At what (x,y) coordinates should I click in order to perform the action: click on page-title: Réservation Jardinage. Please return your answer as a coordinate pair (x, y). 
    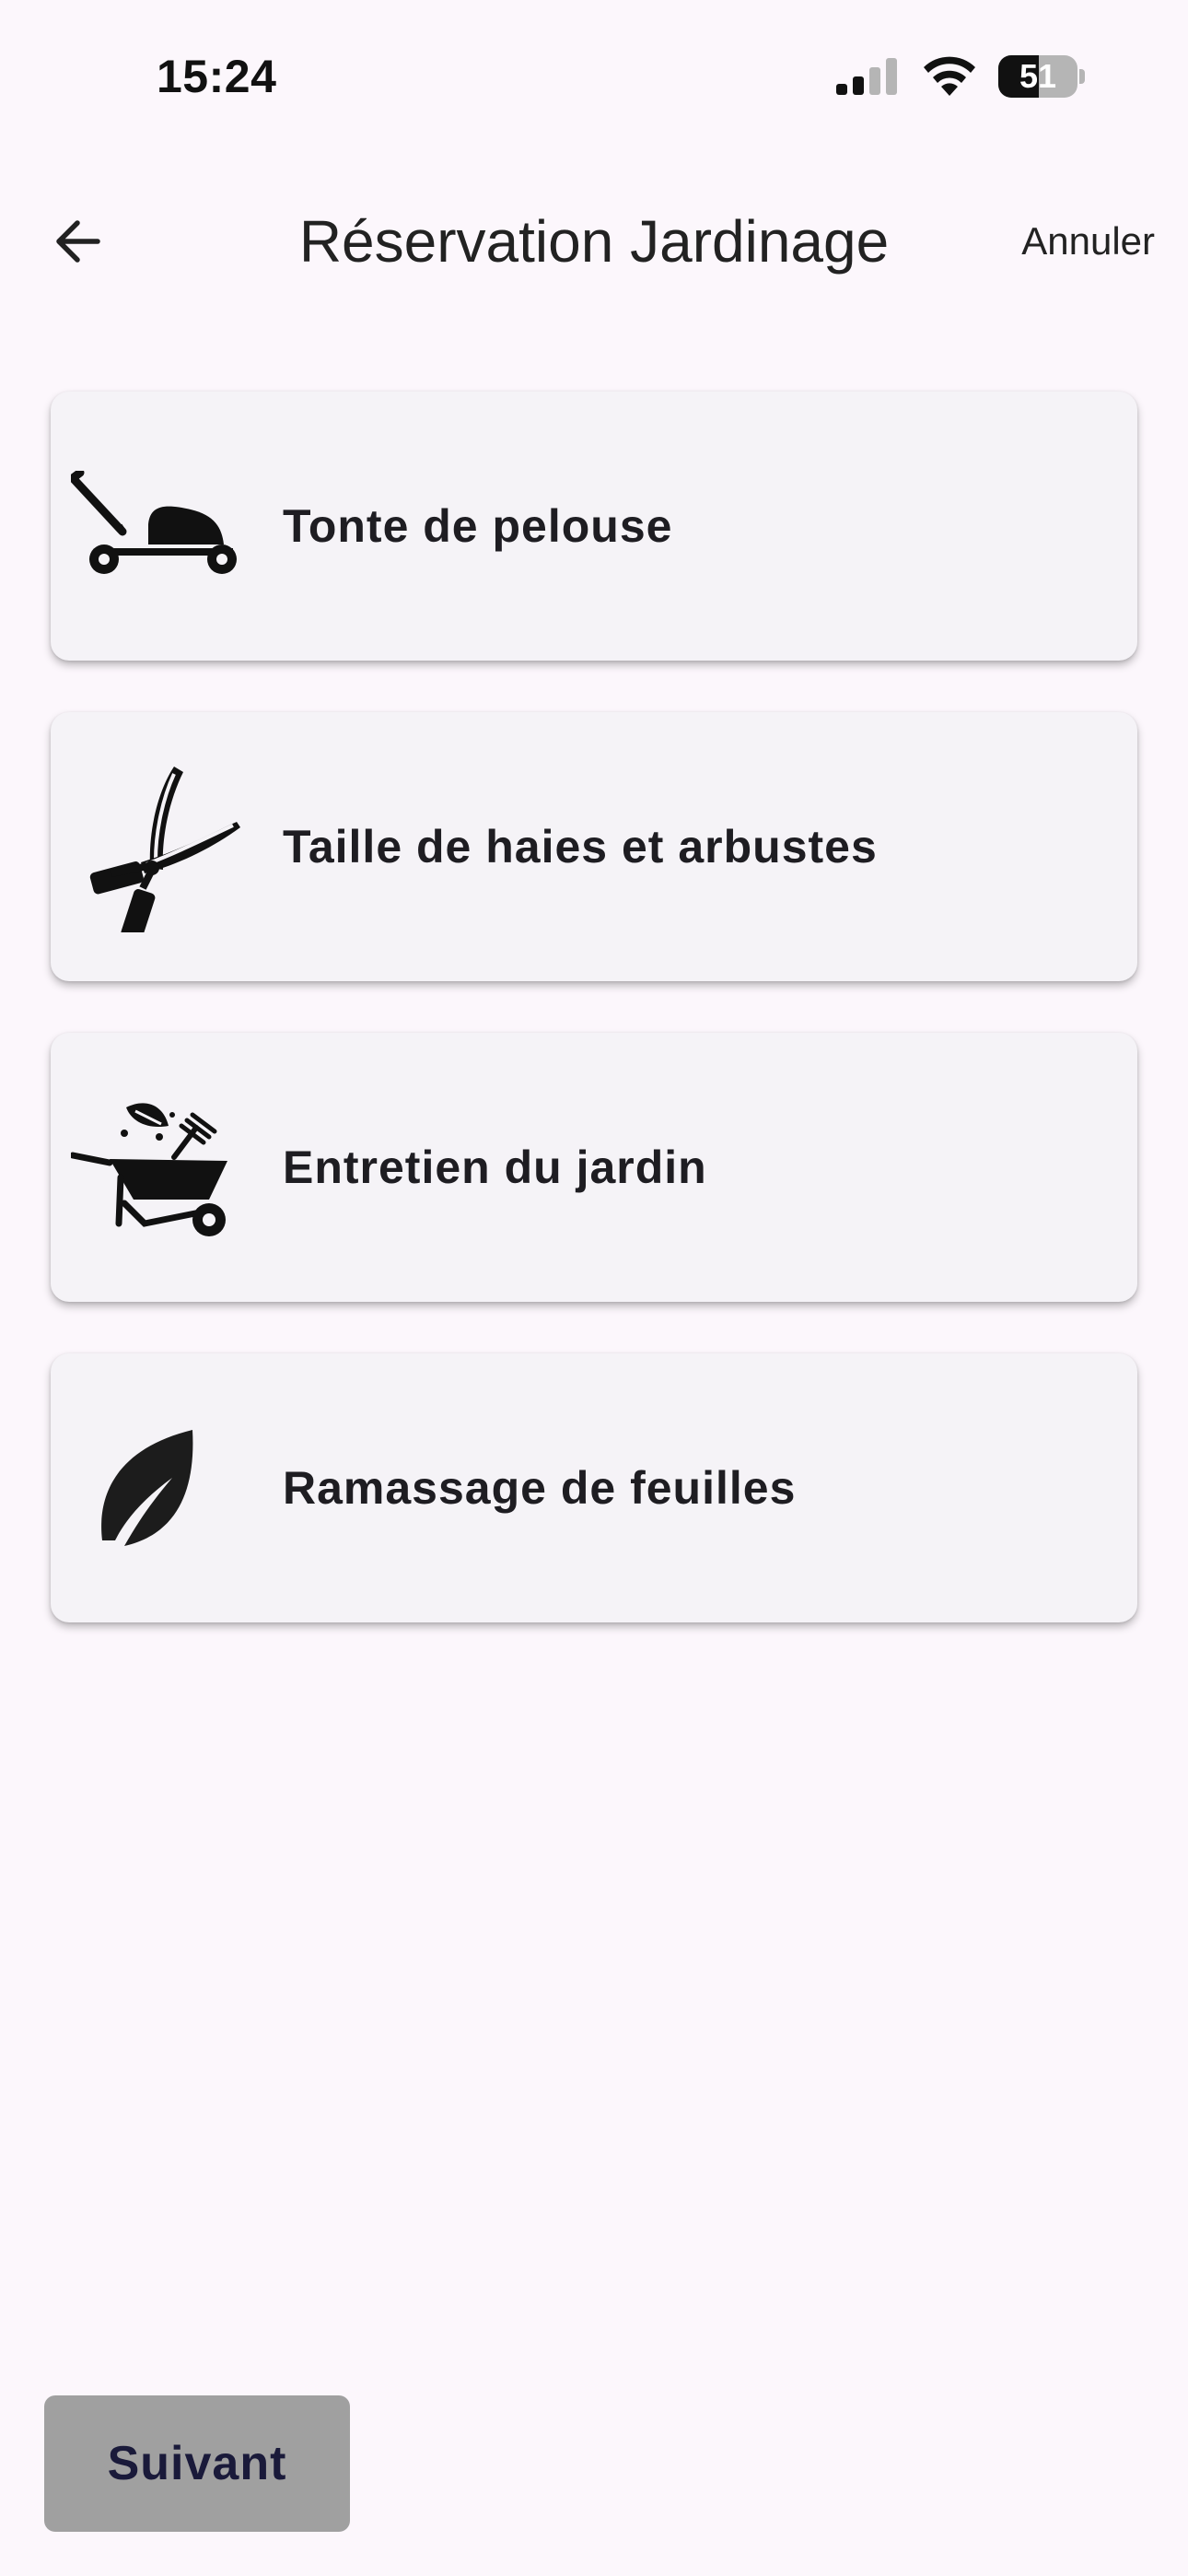
    Looking at the image, I should click on (594, 241).